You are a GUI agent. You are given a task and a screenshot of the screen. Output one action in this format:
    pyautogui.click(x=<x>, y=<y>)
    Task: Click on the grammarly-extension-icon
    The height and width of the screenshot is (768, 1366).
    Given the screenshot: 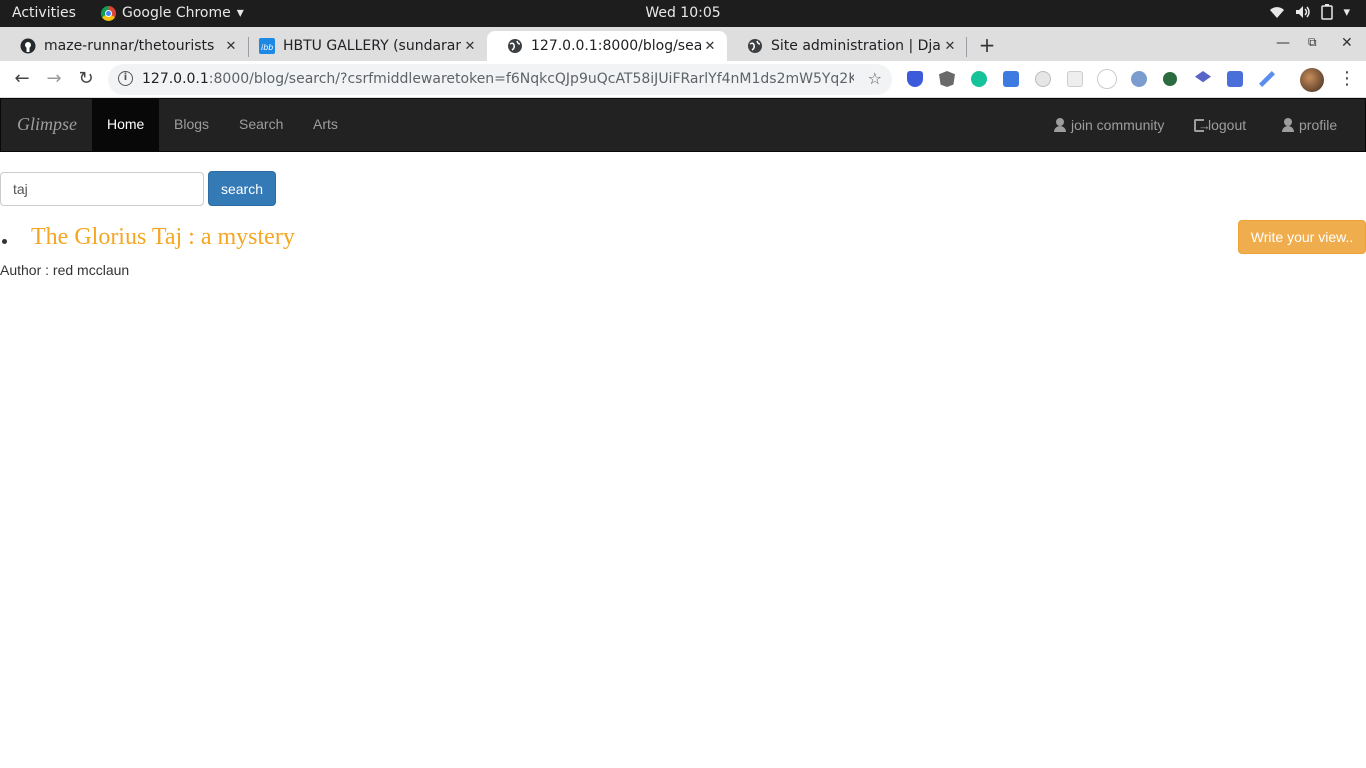 What is the action you would take?
    pyautogui.click(x=979, y=79)
    